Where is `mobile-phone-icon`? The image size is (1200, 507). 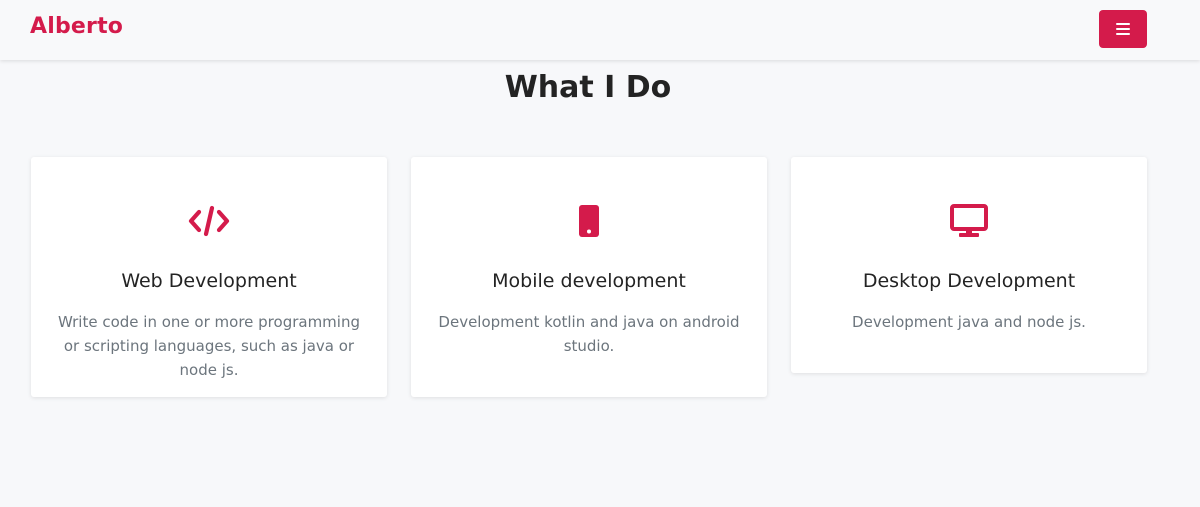 mobile-phone-icon is located at coordinates (589, 221).